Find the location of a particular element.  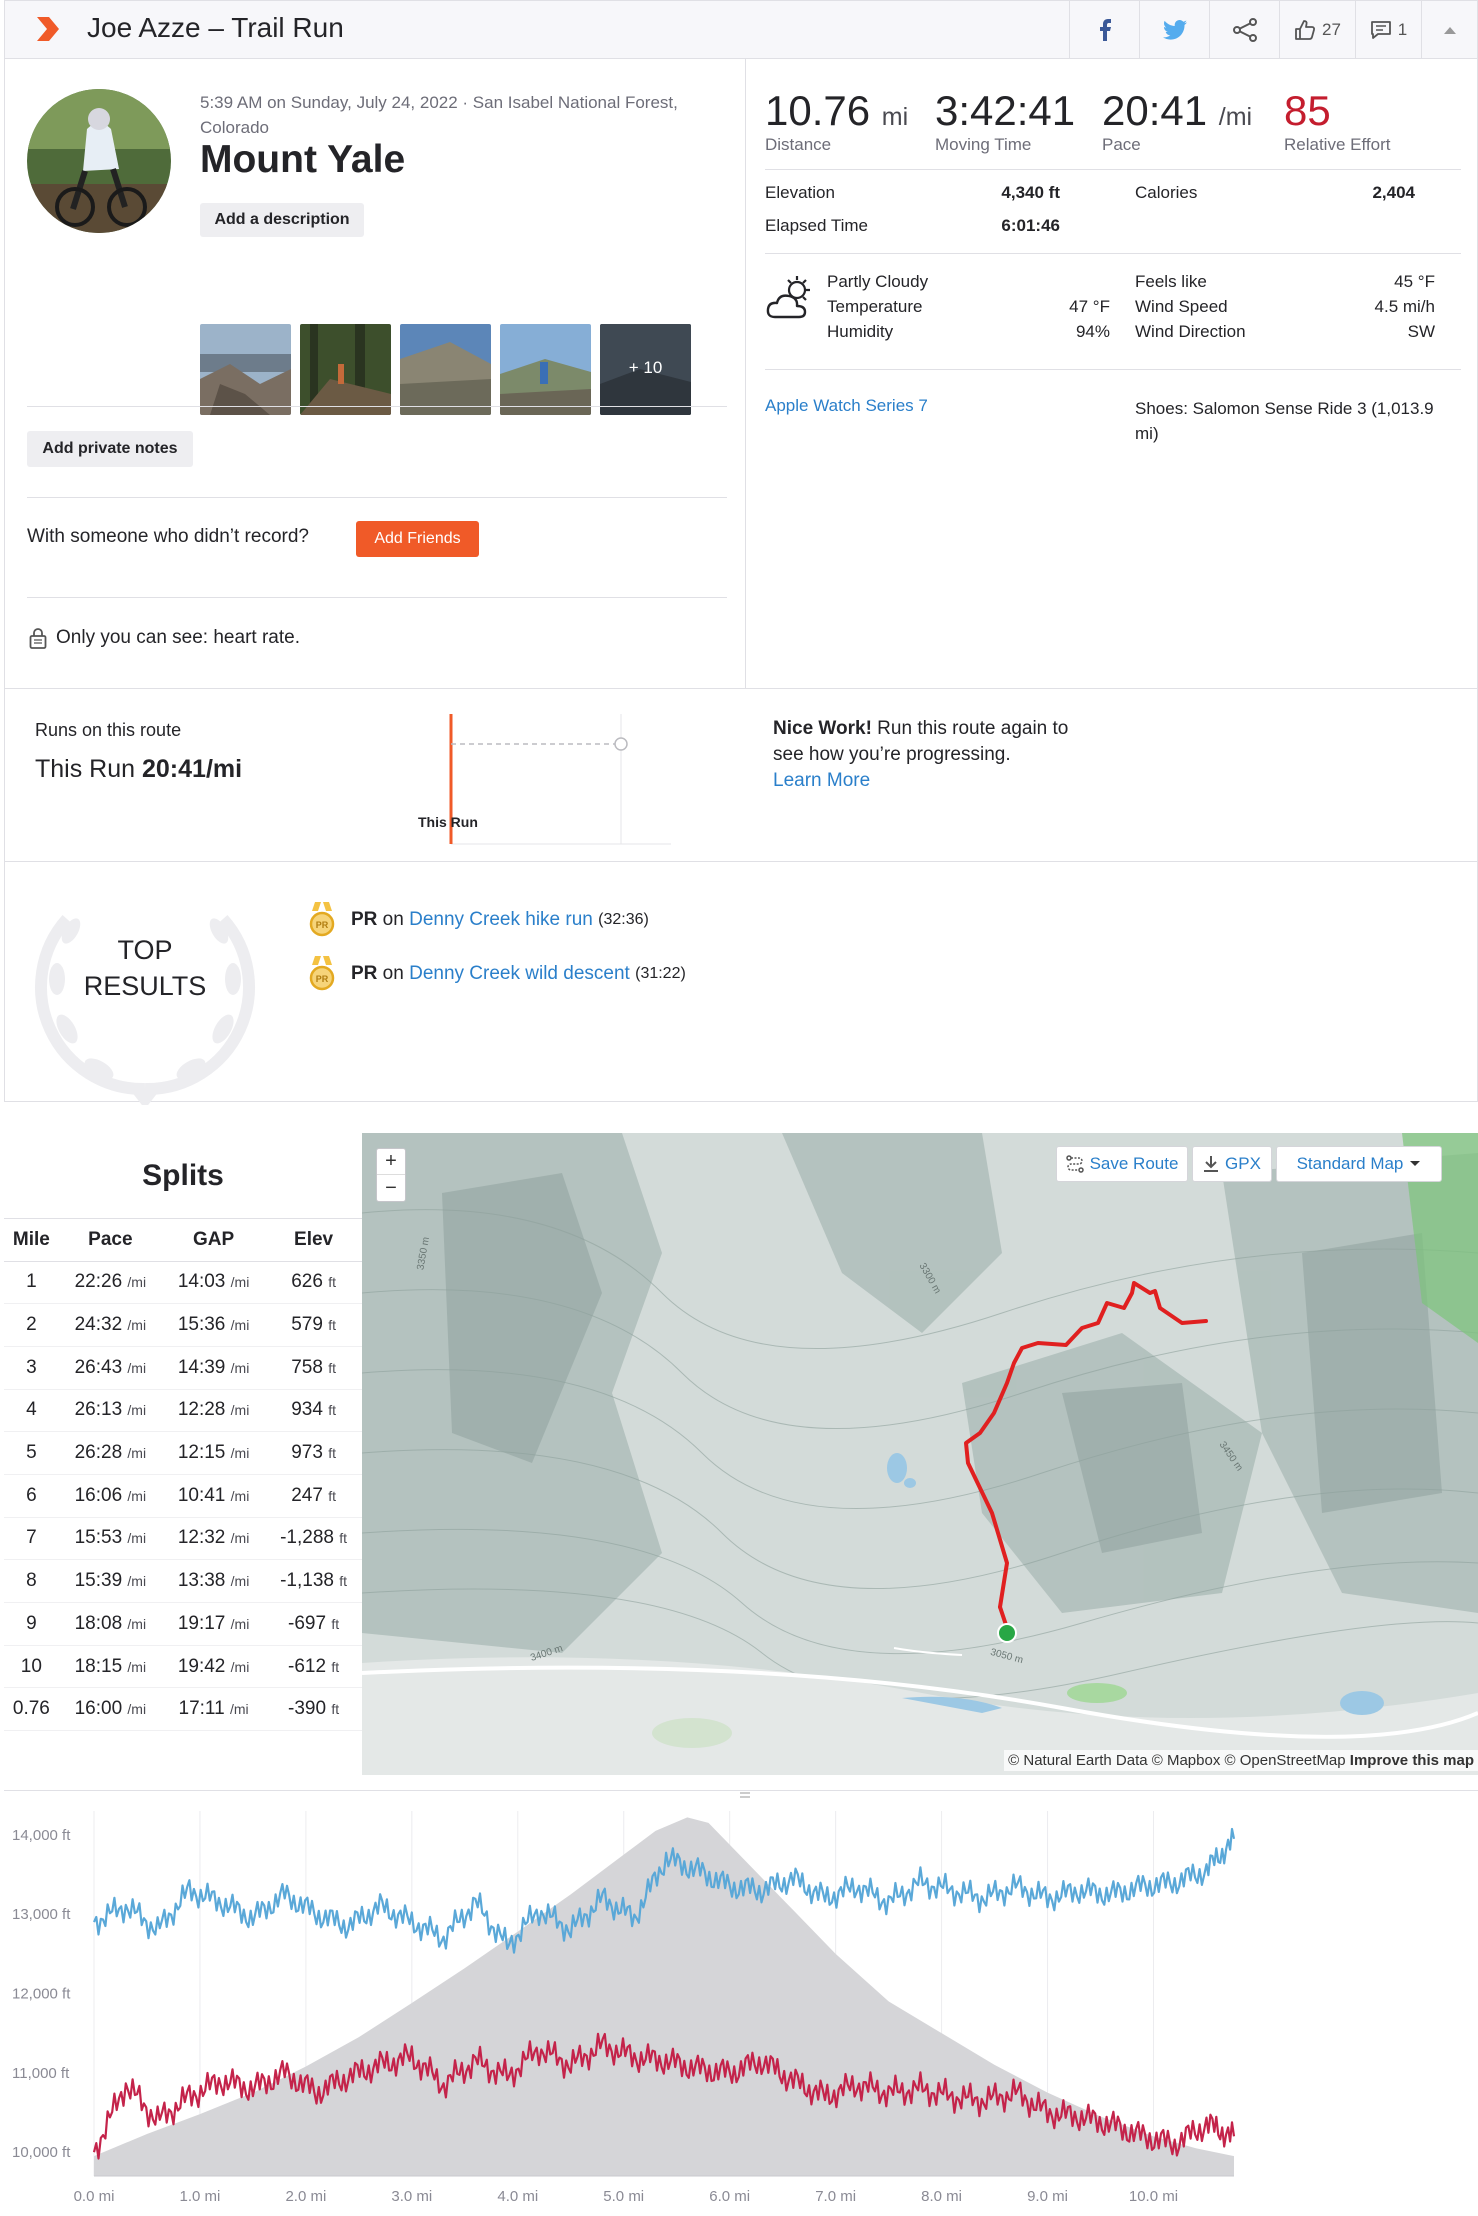

splits-cell-pace: 15:53 /mi is located at coordinates (110, 1539).